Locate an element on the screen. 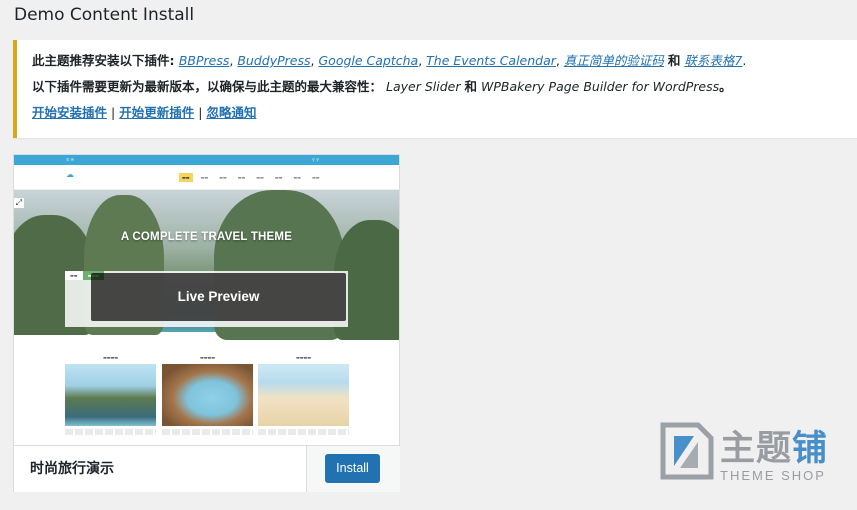  begin-update-link: 开始更新插件 is located at coordinates (156, 112).